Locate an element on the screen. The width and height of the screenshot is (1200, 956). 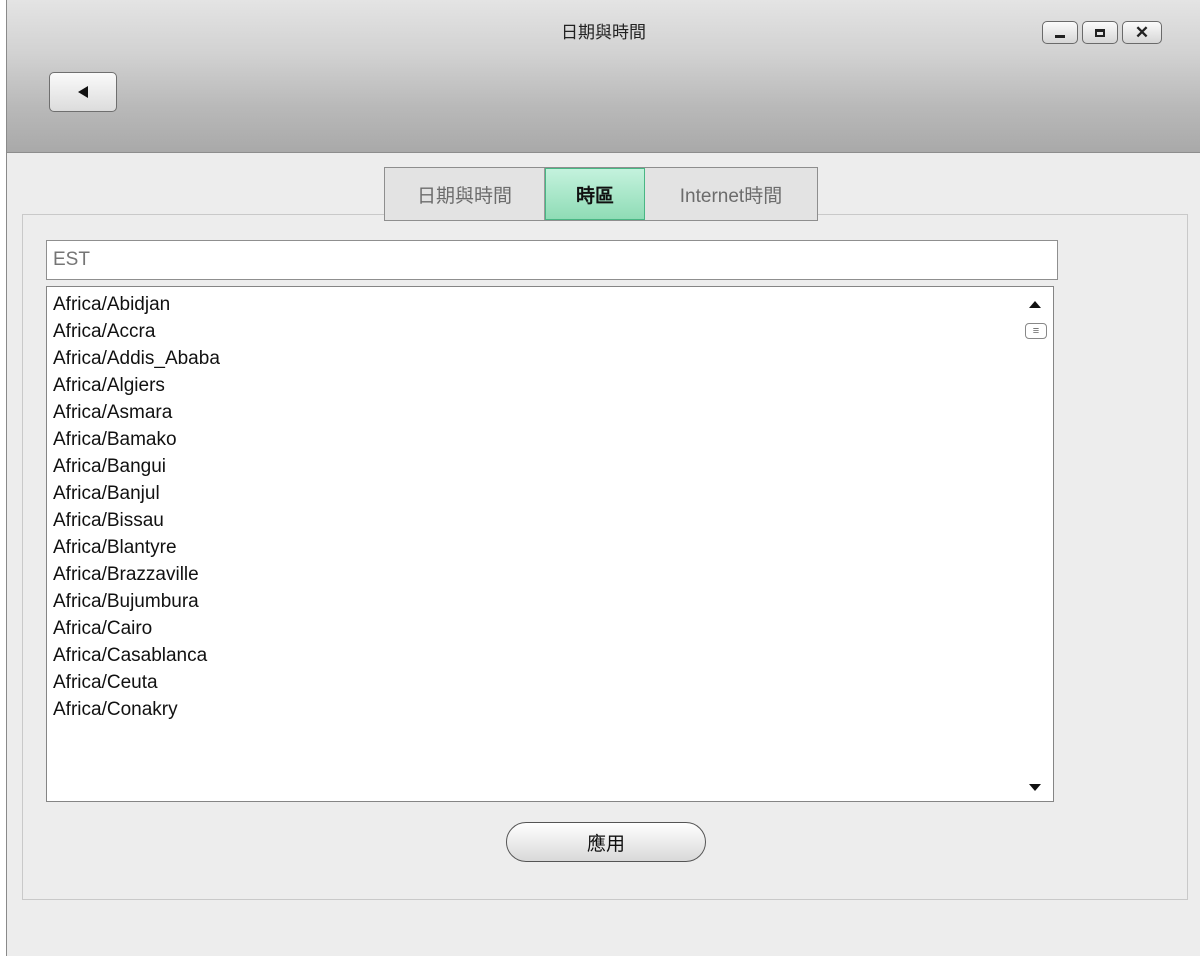
timezone-list-item: Africa/Casablanca is located at coordinates (133, 655).